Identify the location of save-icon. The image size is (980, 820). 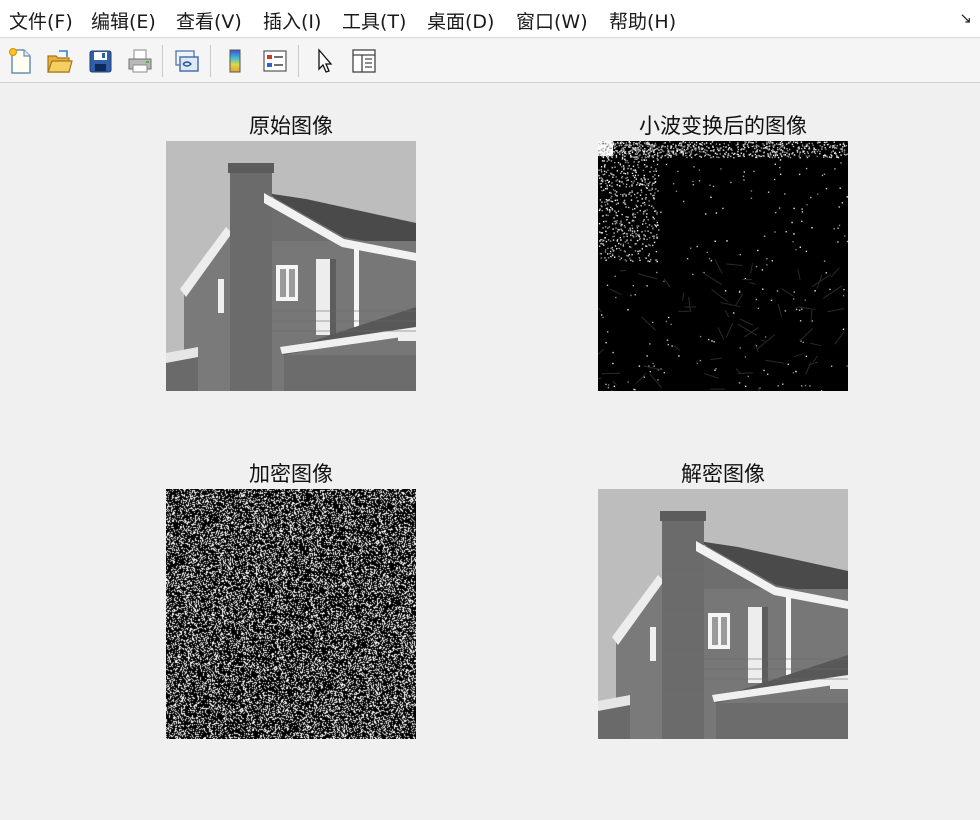
(100, 61).